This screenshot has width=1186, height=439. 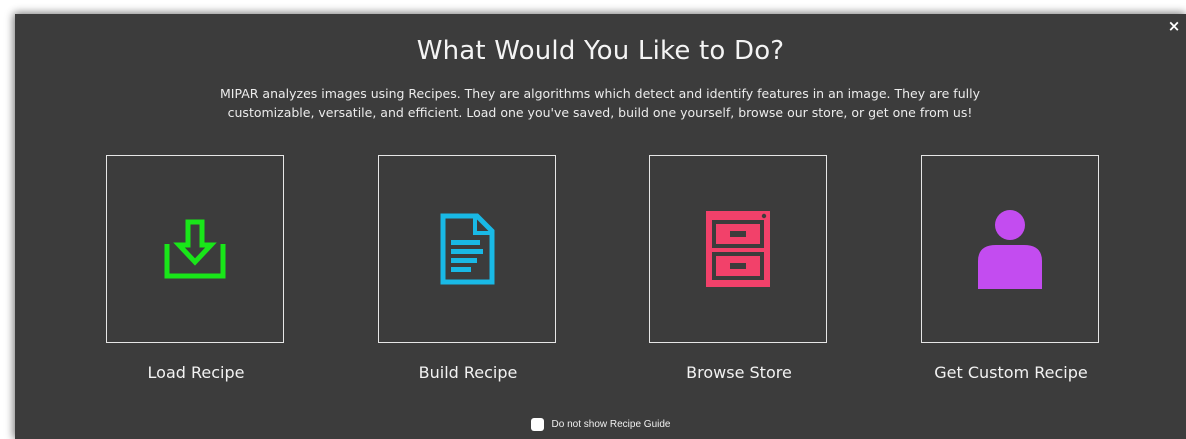 I want to click on do-not-show-checkbox, so click(x=537, y=424).